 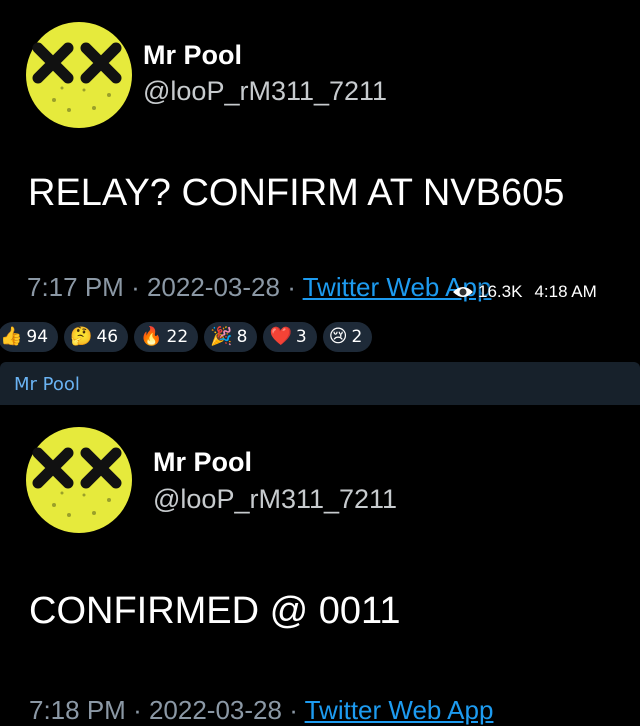 I want to click on reaction-thinking: 🤔 46, so click(x=96, y=337).